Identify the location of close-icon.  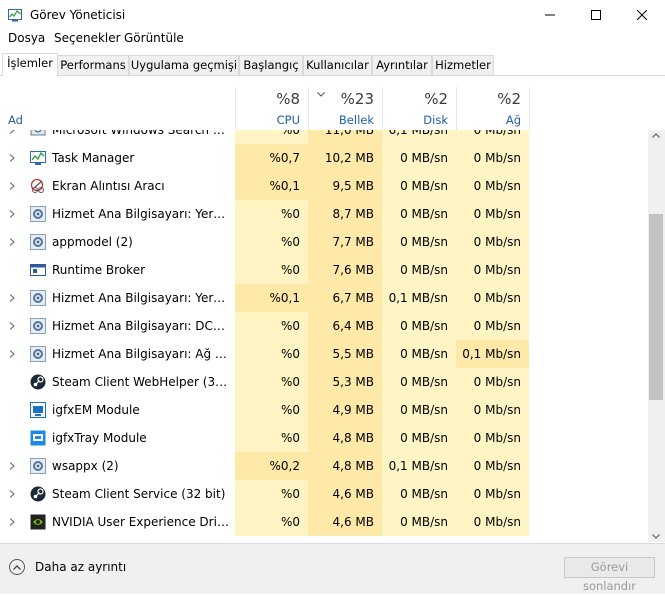
(642, 15).